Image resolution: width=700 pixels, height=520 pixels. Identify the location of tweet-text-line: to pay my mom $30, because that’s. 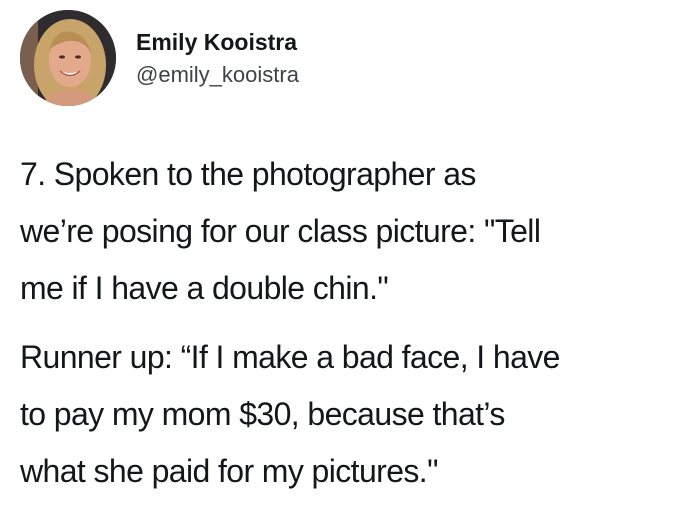
(262, 414).